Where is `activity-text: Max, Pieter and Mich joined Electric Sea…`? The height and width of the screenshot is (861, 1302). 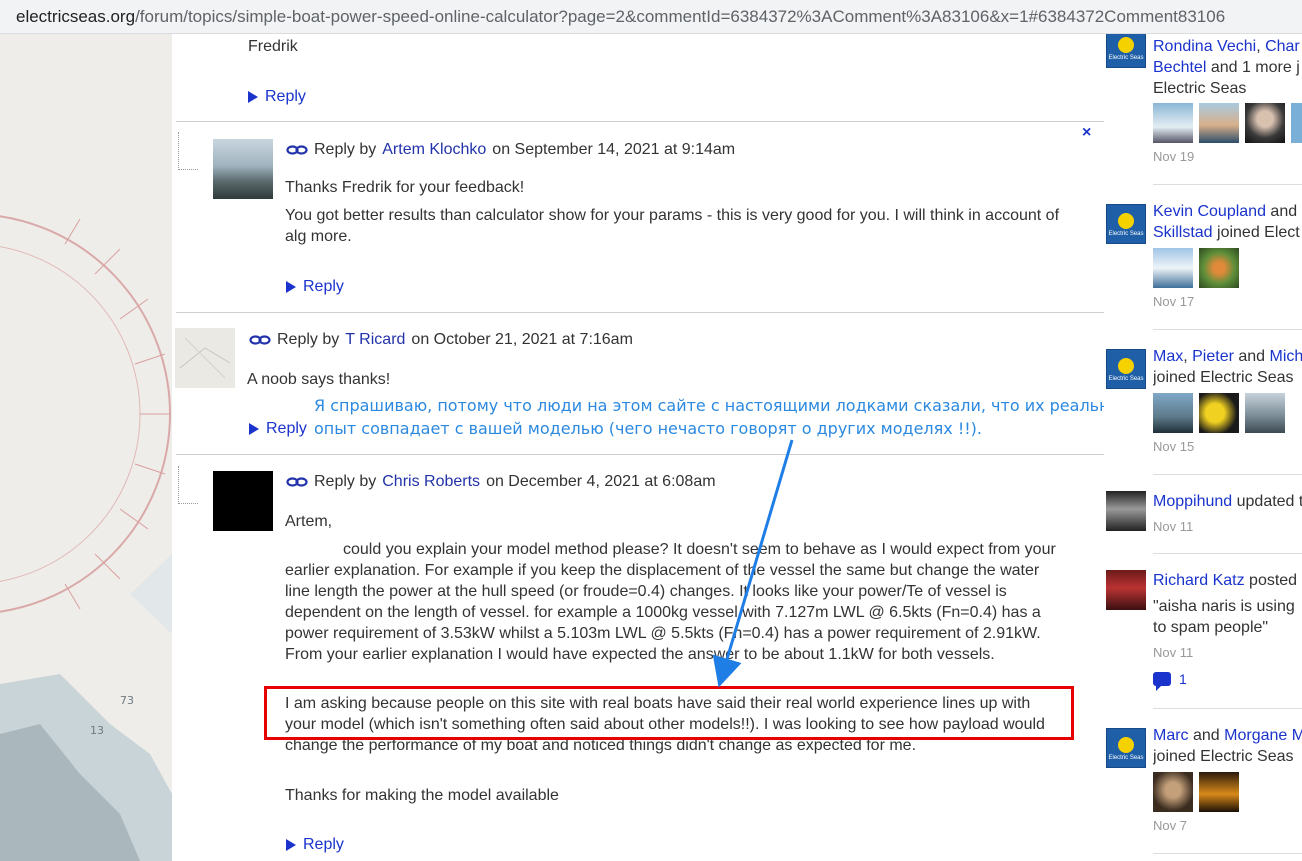 activity-text: Max, Pieter and Mich joined Electric Sea… is located at coordinates (1227, 367).